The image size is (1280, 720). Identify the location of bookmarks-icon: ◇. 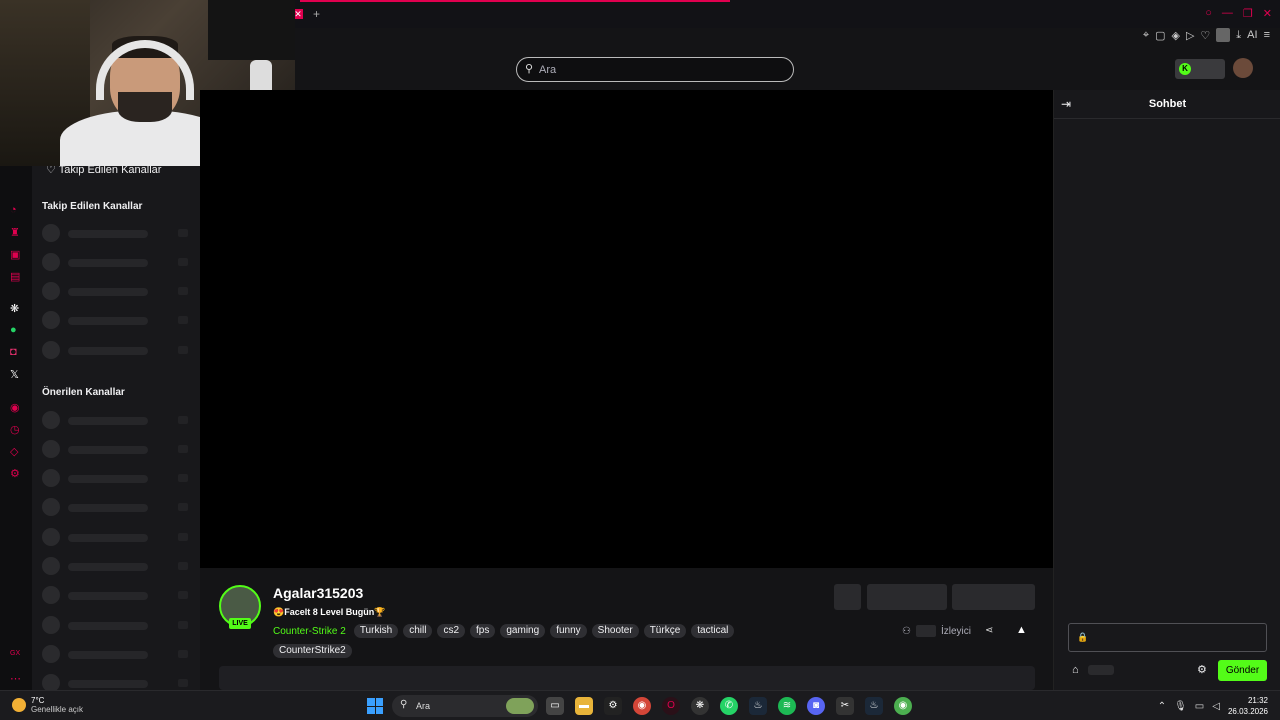
(14, 451).